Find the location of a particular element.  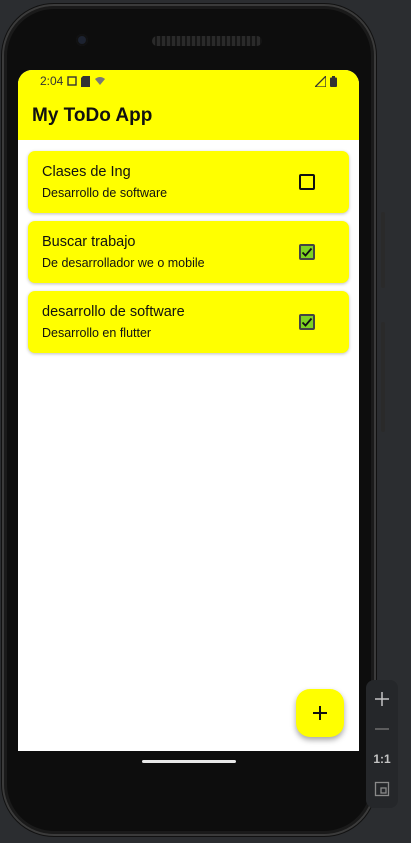

actual-size-button: 1:1 is located at coordinates (382, 759).